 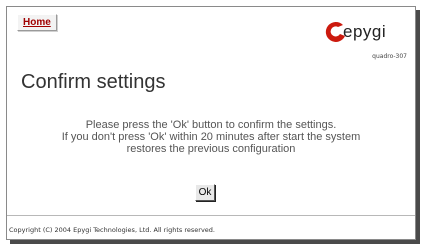 I want to click on logo-text: epygi, so click(x=365, y=31).